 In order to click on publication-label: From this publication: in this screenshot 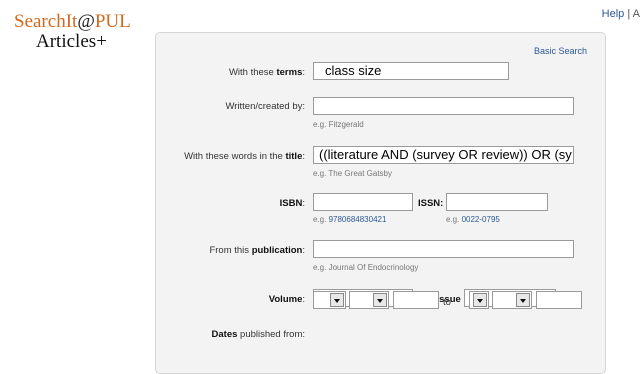, I will do `click(257, 250)`.